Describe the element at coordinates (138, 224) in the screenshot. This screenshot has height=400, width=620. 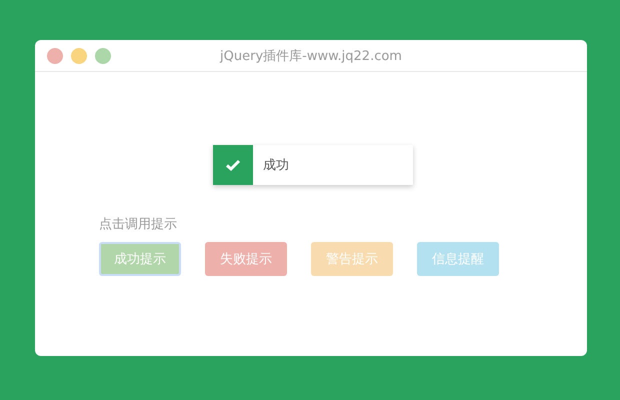
I see `prompt-text: 点击调用提示` at that location.